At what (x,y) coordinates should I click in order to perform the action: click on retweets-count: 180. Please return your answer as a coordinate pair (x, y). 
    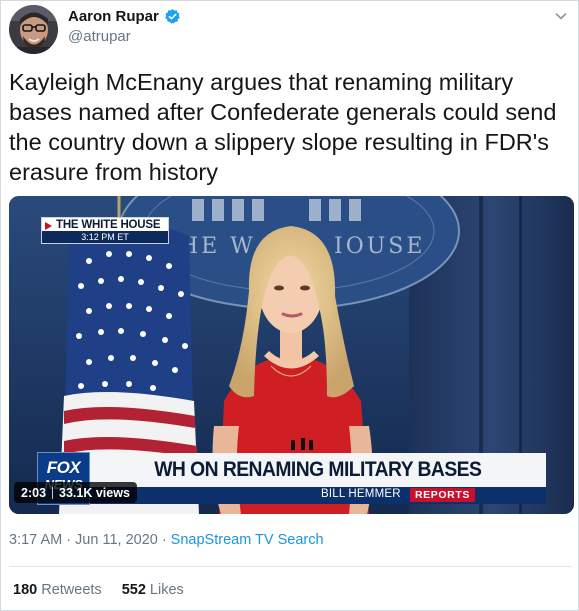
    Looking at the image, I should click on (25, 590).